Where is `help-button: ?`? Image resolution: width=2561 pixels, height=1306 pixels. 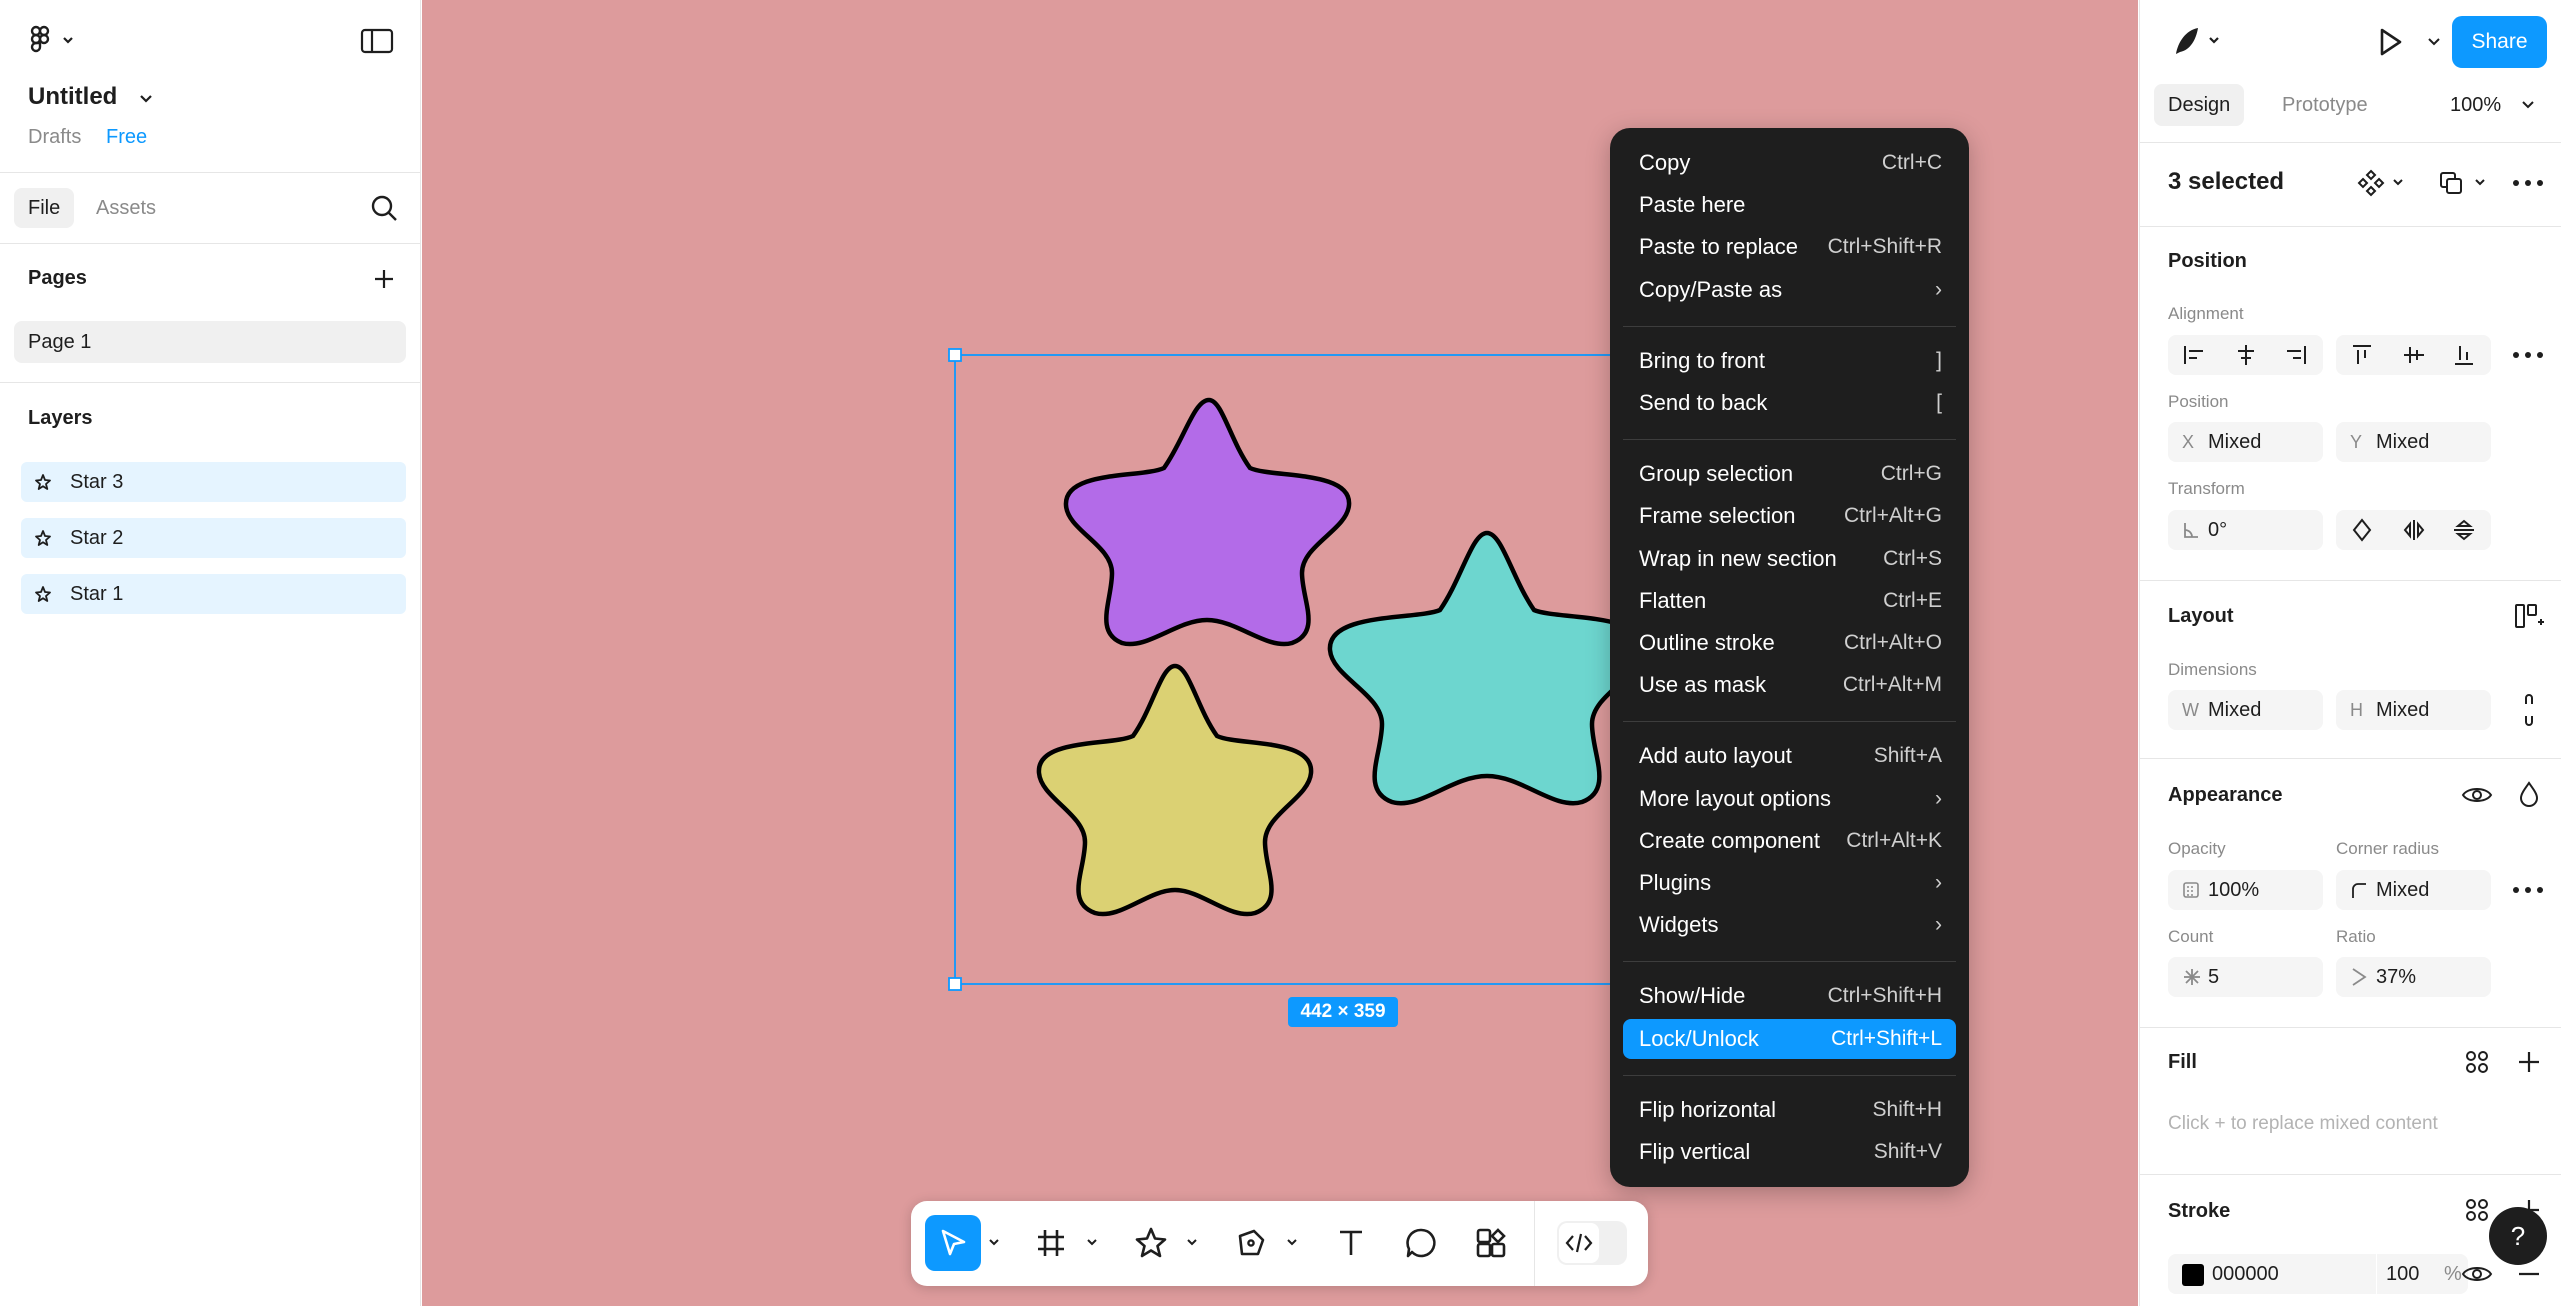
help-button: ? is located at coordinates (2518, 1236).